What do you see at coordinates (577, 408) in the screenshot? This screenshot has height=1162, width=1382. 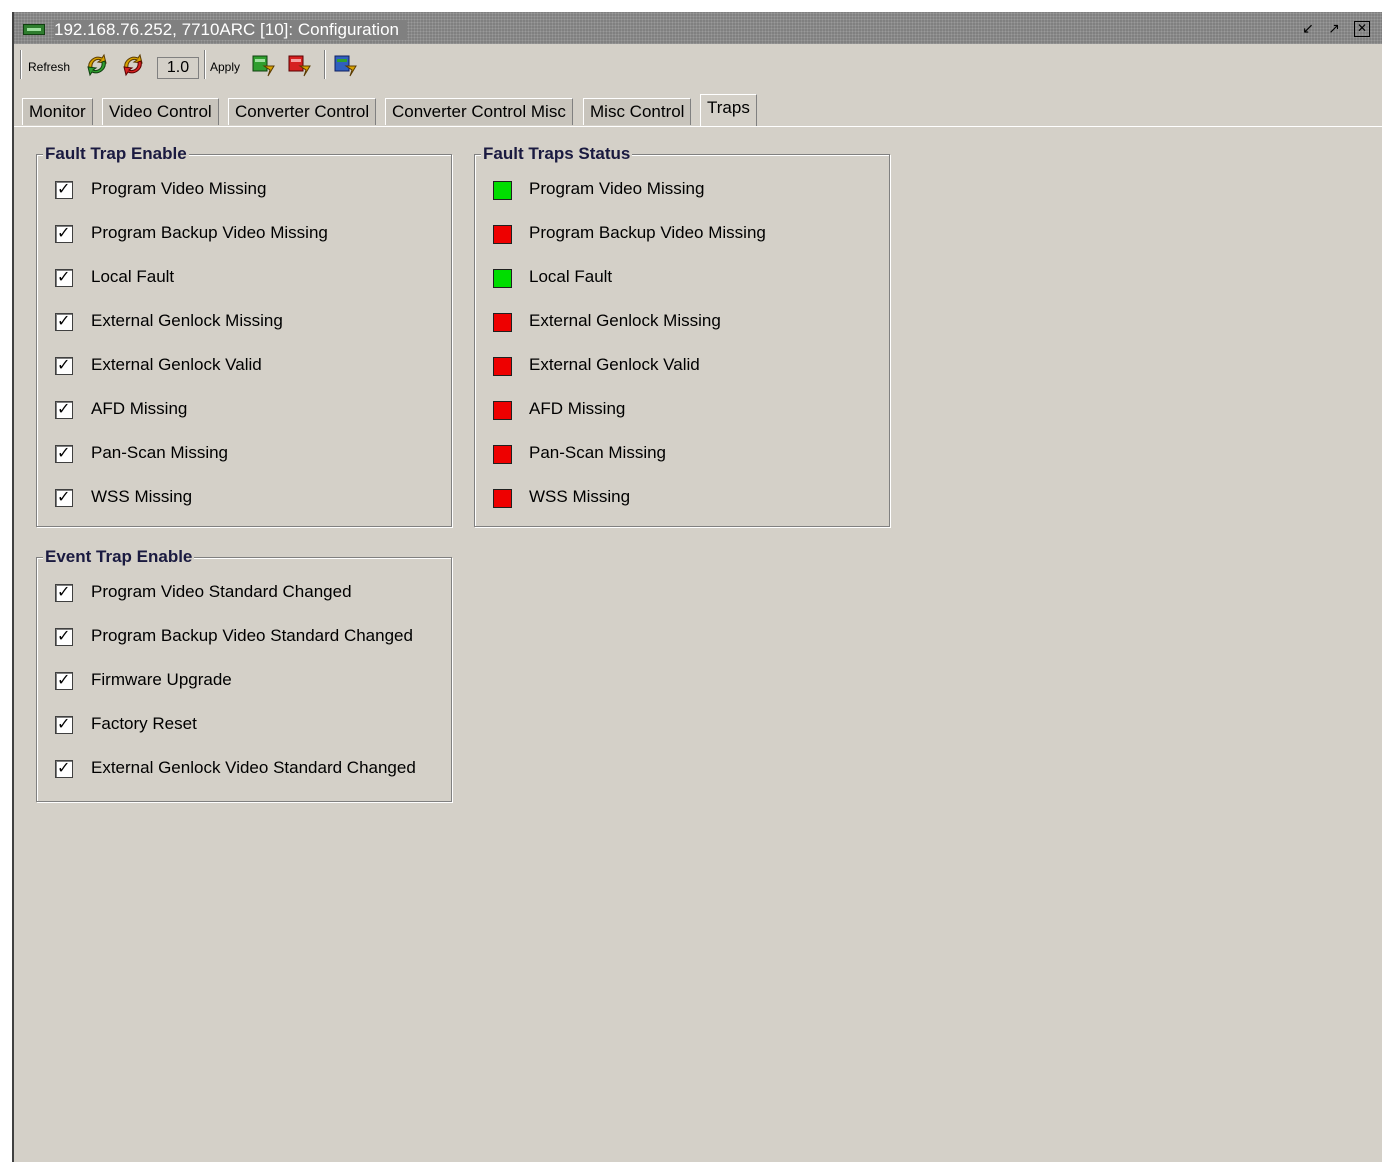 I see `status-label: AFD Missing` at bounding box center [577, 408].